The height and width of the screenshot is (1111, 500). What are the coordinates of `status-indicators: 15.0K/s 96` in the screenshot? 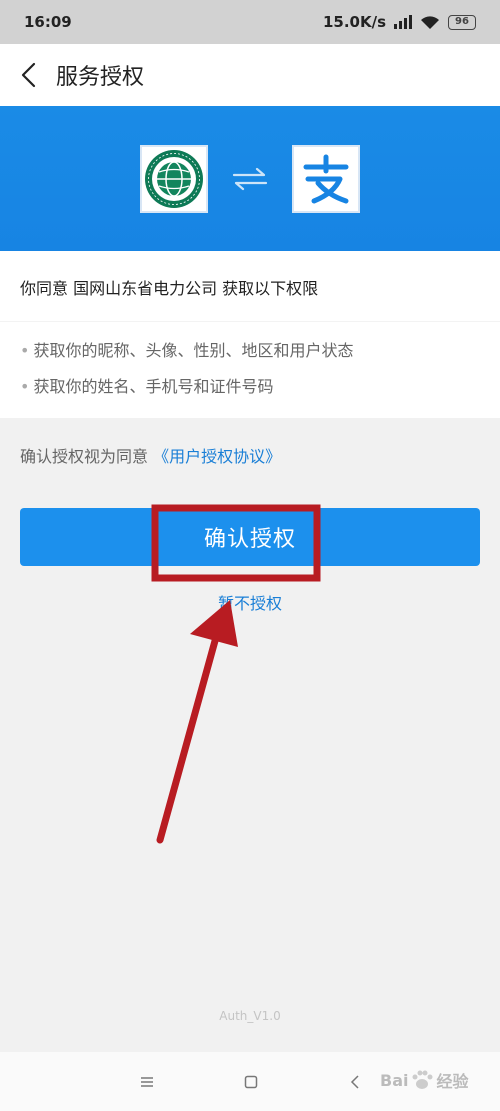 It's located at (399, 22).